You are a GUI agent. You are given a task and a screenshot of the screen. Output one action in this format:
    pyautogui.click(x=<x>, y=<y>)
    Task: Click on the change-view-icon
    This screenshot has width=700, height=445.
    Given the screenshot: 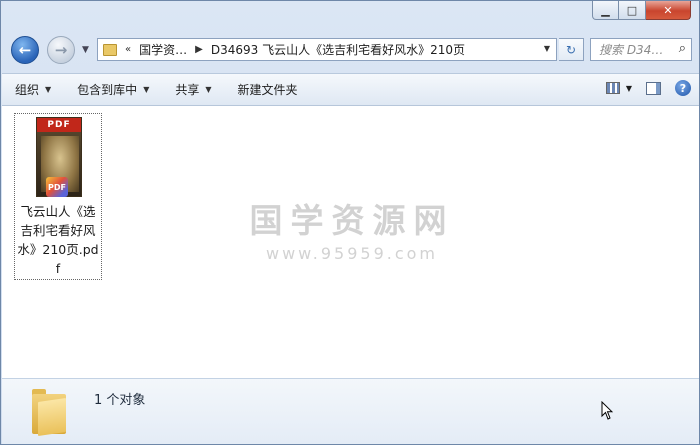 What is the action you would take?
    pyautogui.click(x=612, y=88)
    